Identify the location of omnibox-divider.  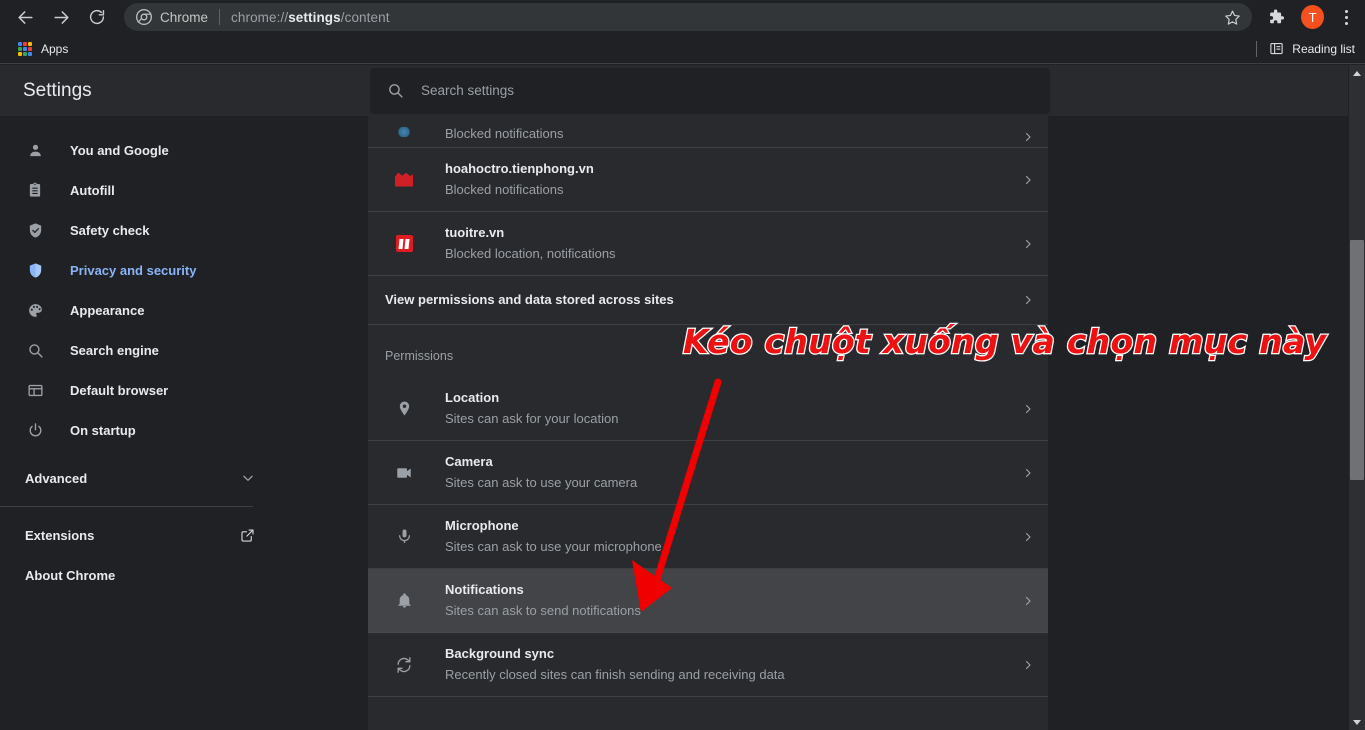
(220, 17).